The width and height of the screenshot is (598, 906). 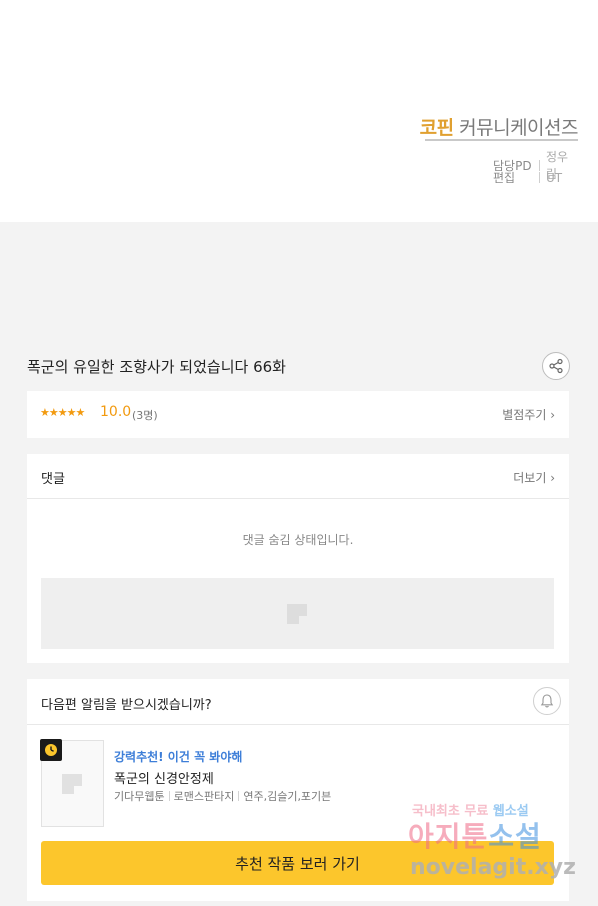 What do you see at coordinates (53, 479) in the screenshot?
I see `comment-title: 댓글` at bounding box center [53, 479].